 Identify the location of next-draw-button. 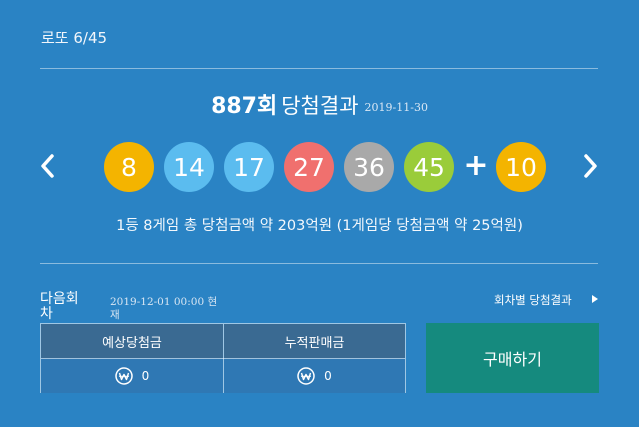
(591, 166).